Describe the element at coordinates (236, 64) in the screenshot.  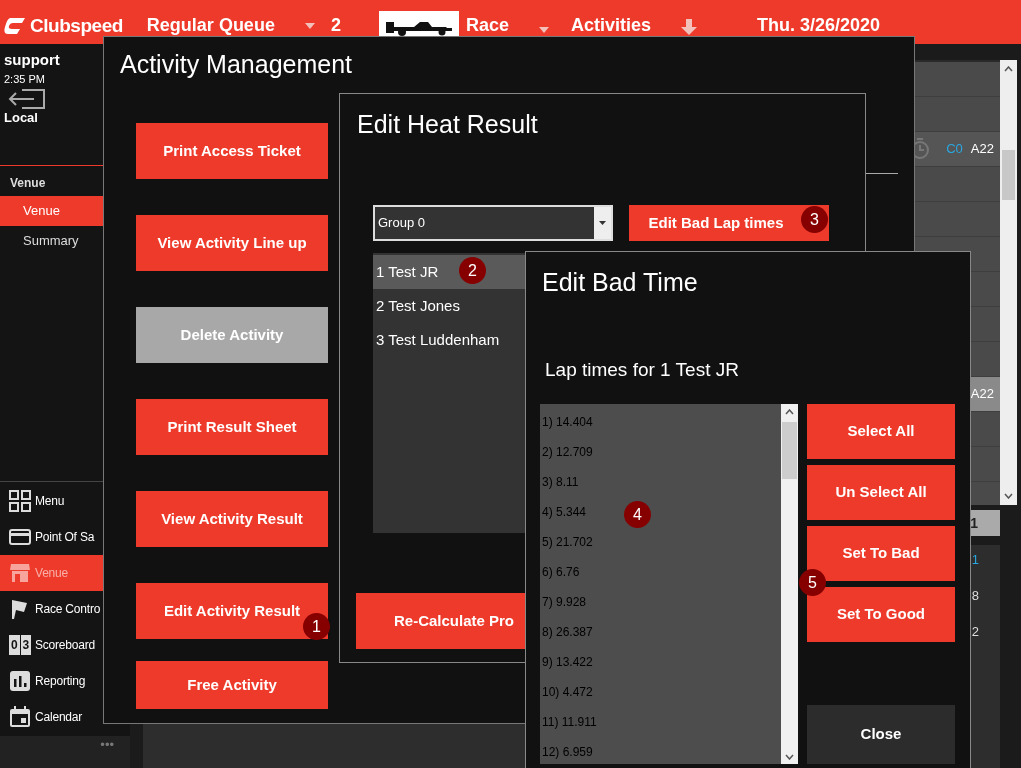
I see `dialog-title: Activity Management` at that location.